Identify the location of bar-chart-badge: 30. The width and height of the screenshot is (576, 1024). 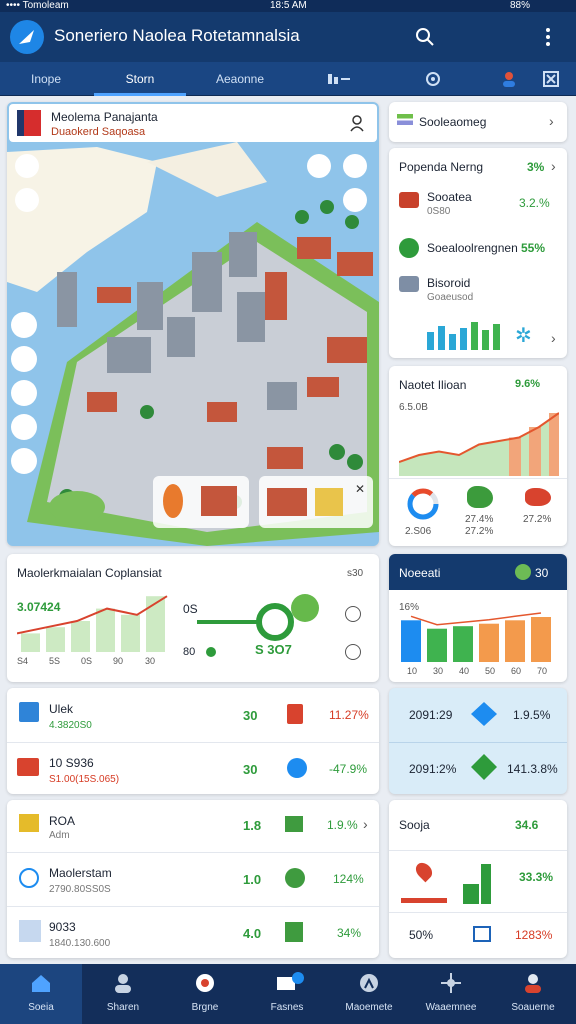
(542, 573).